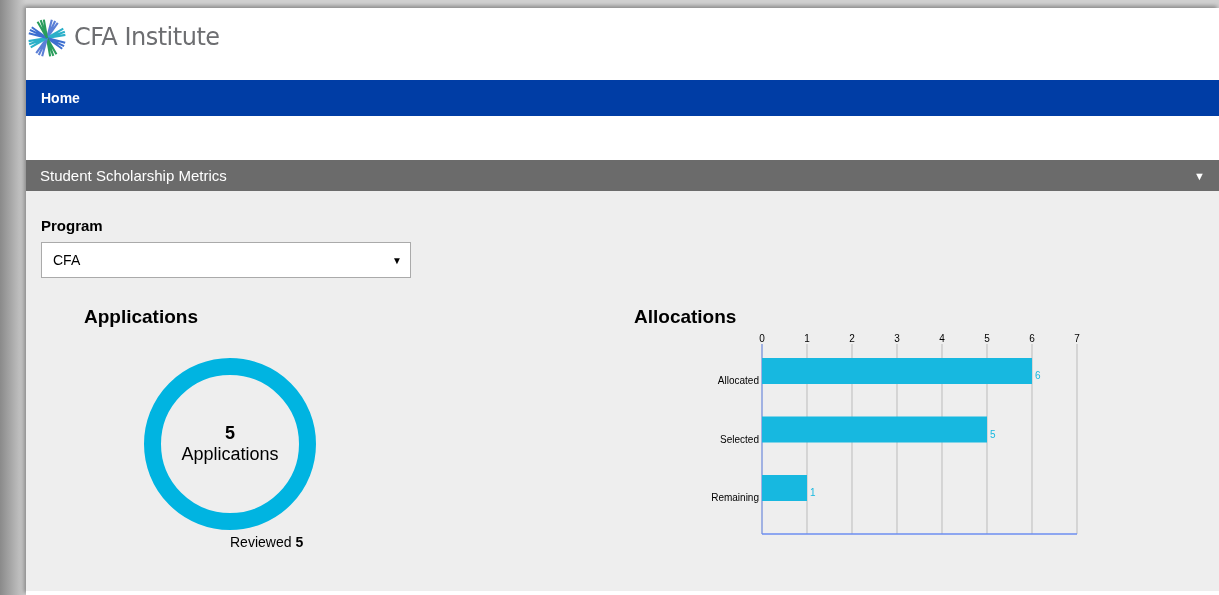 This screenshot has width=1219, height=595. Describe the element at coordinates (738, 380) in the screenshot. I see `category-label: Allocated` at that location.